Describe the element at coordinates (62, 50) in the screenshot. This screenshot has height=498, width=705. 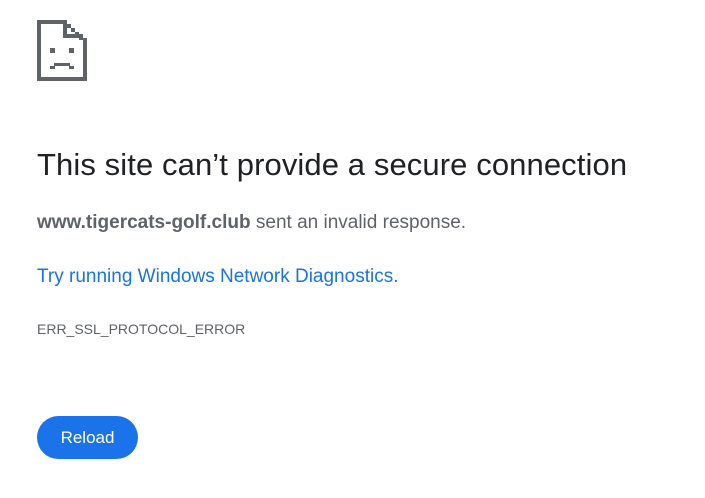
I see `sad-page-icon` at that location.